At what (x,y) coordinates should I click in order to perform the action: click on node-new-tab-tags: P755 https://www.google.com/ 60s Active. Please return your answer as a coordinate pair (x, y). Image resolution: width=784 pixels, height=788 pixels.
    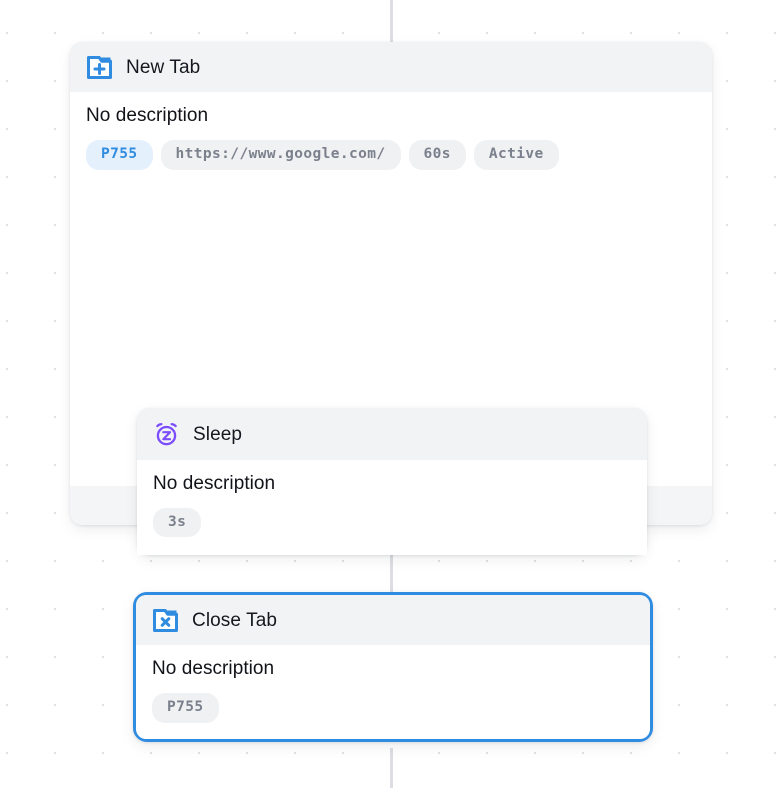
    Looking at the image, I should click on (391, 155).